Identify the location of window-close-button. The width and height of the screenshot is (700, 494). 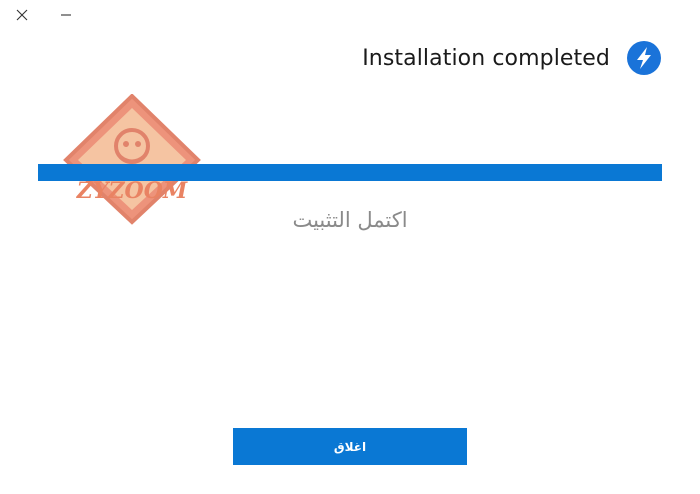
(22, 15).